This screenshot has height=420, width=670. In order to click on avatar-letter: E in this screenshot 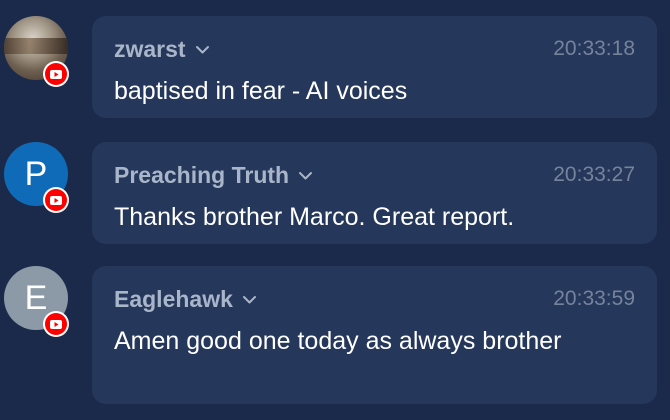, I will do `click(36, 297)`.